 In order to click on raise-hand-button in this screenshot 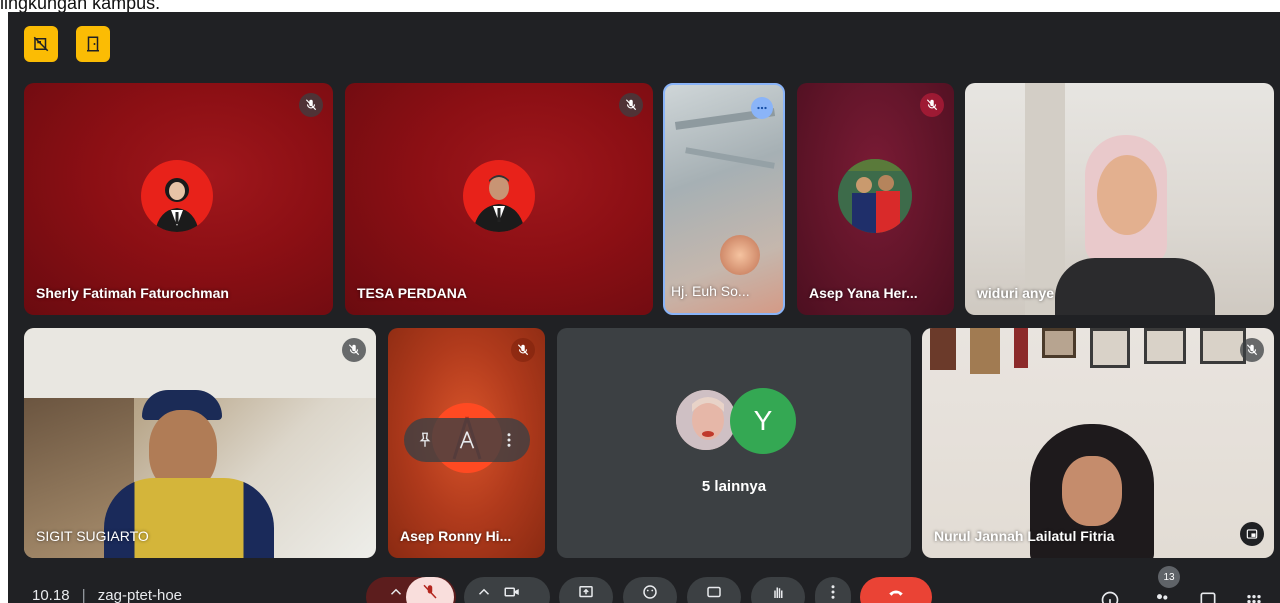, I will do `click(778, 590)`.